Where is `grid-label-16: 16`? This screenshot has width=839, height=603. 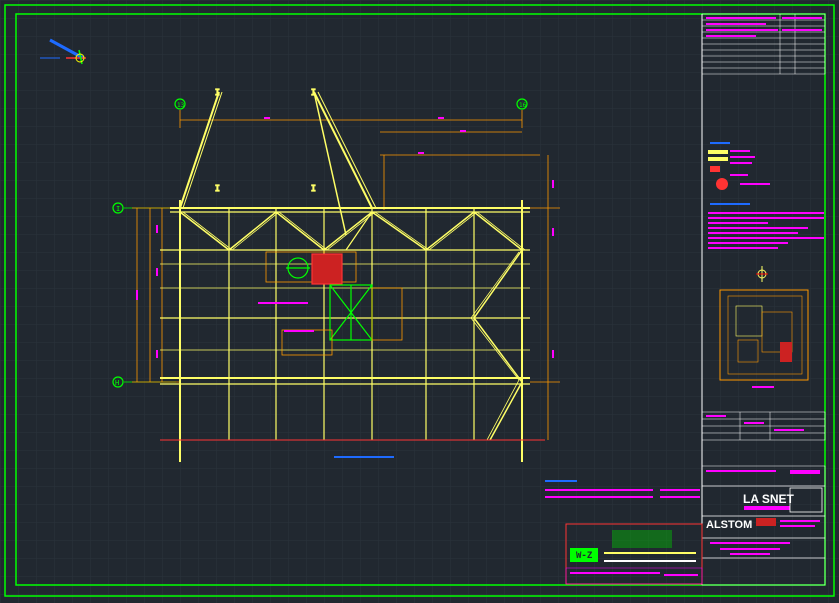
grid-label-16: 16 is located at coordinates (523, 105).